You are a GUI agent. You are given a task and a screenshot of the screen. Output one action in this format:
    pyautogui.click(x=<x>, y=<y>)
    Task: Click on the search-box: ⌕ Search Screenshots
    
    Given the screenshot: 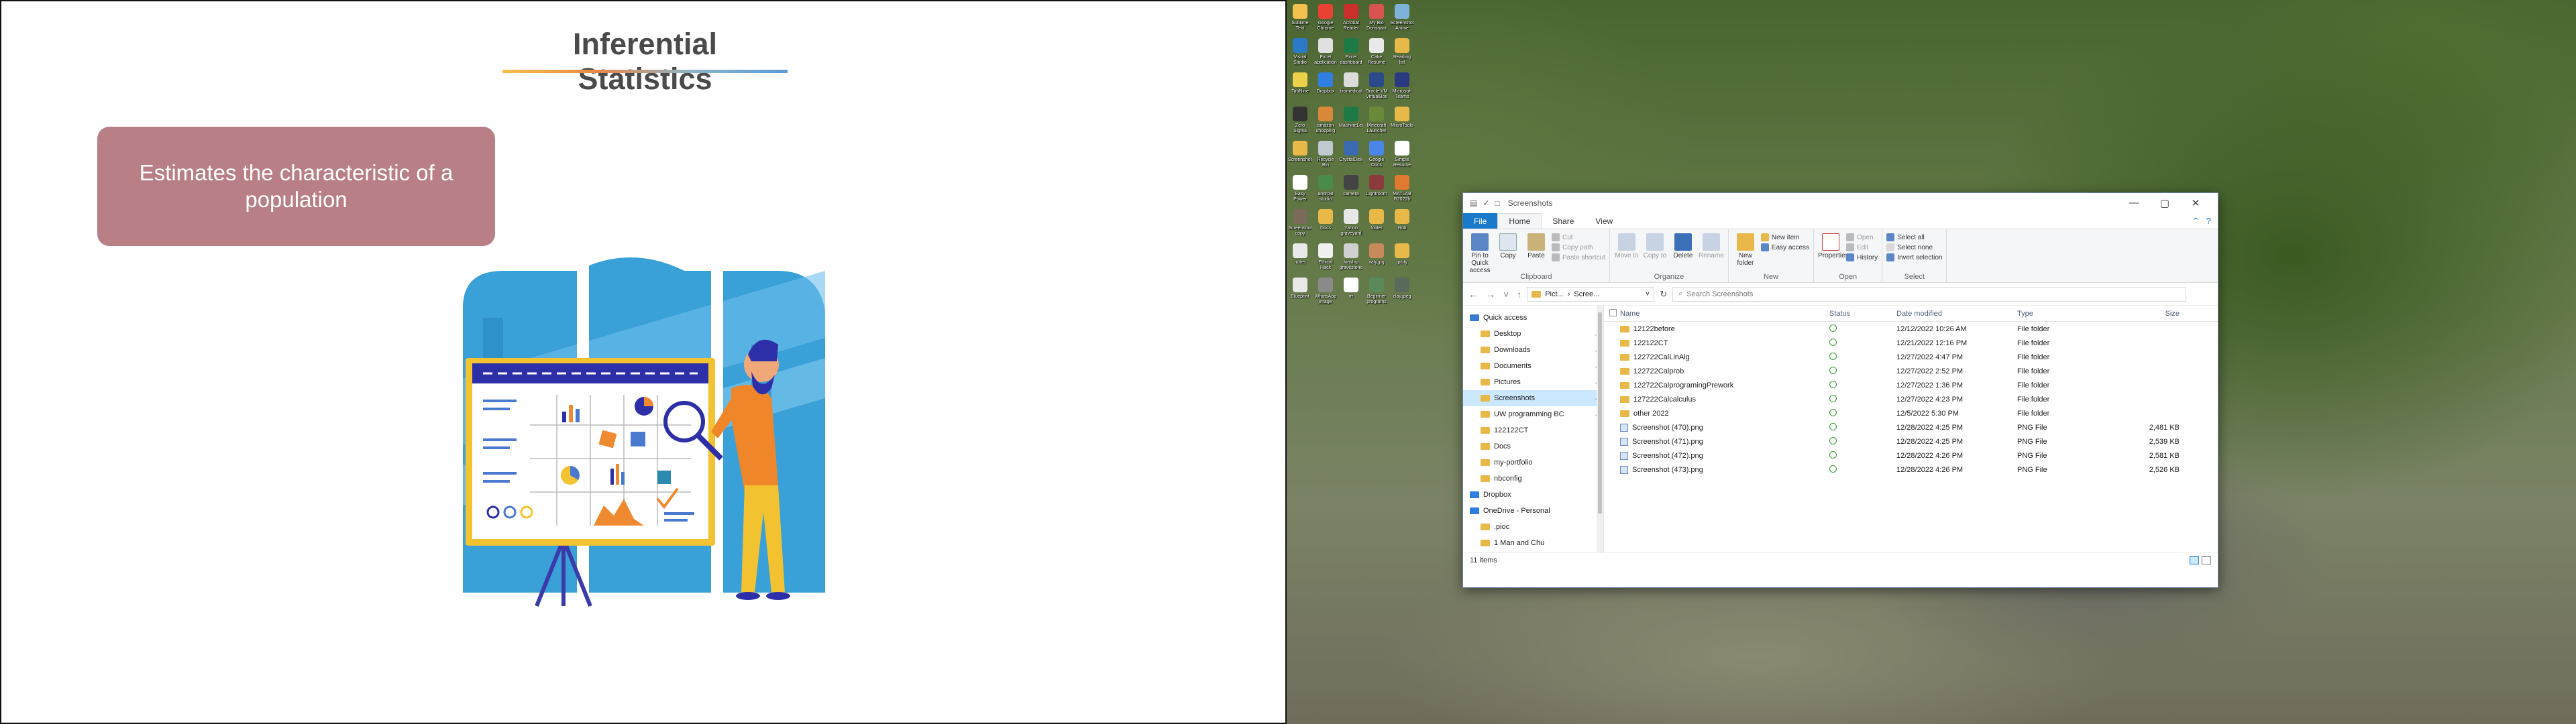 What is the action you would take?
    pyautogui.click(x=1929, y=294)
    